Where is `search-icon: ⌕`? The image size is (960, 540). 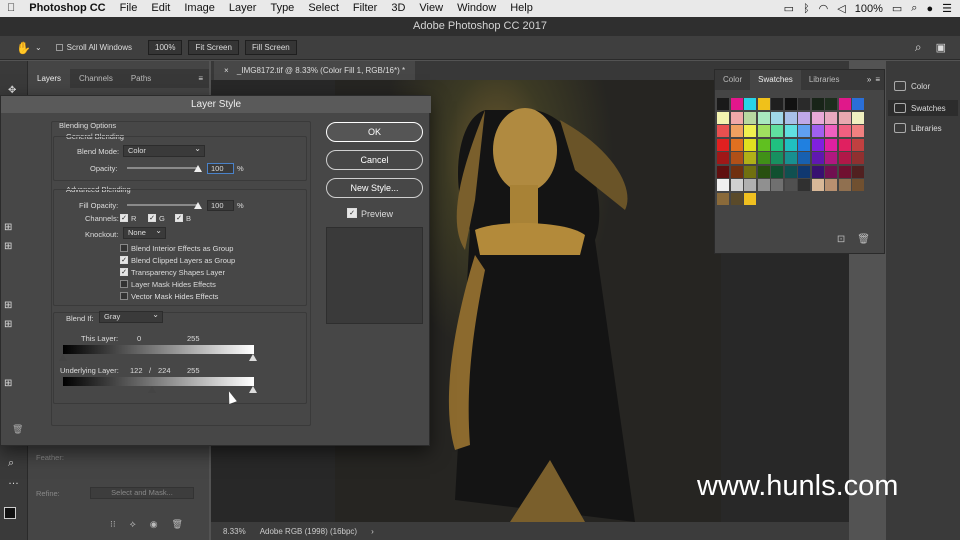 search-icon: ⌕ is located at coordinates (918, 47).